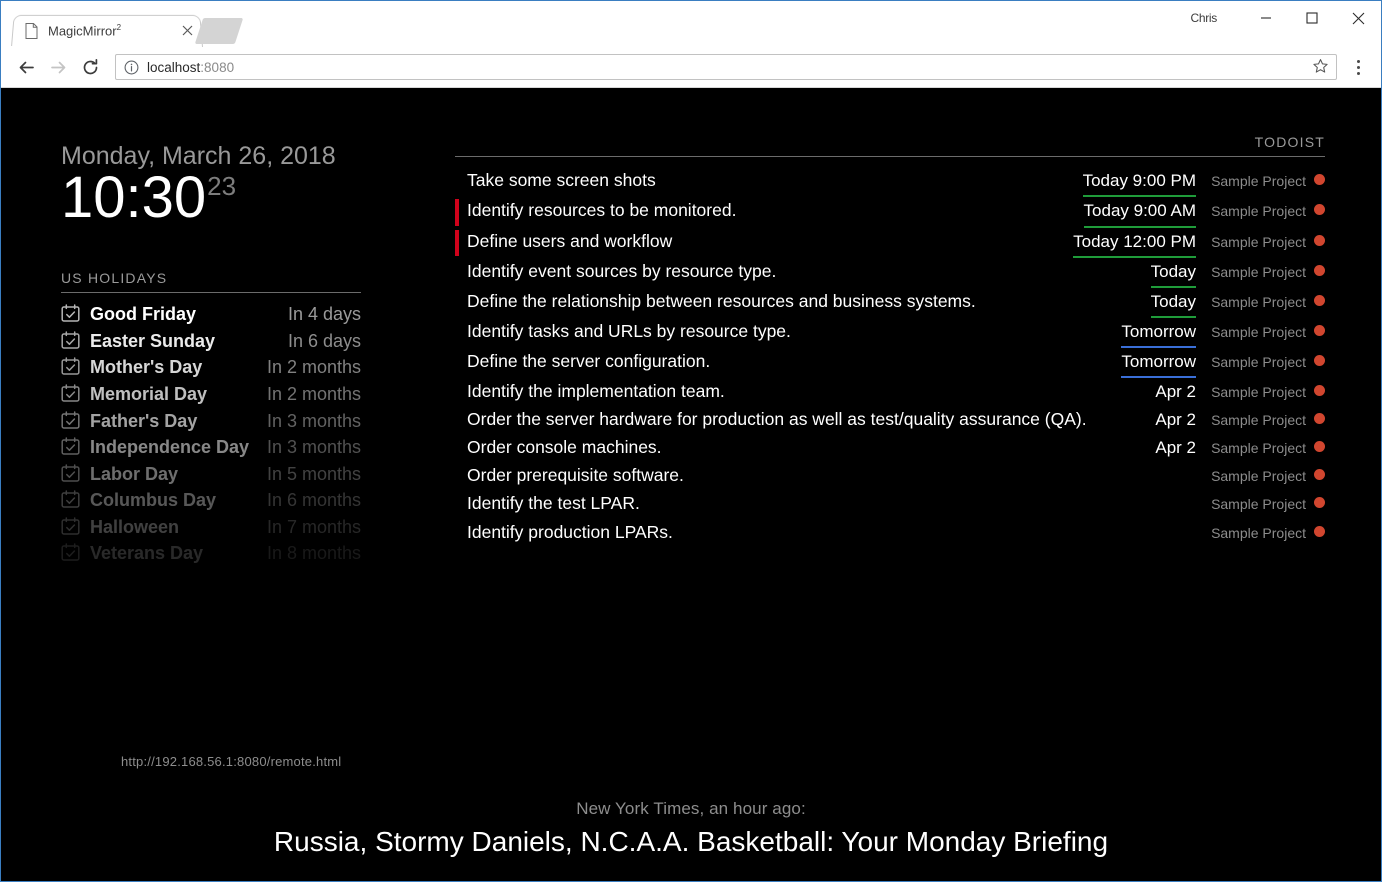 The height and width of the screenshot is (882, 1382). I want to click on reload-icon, so click(90, 67).